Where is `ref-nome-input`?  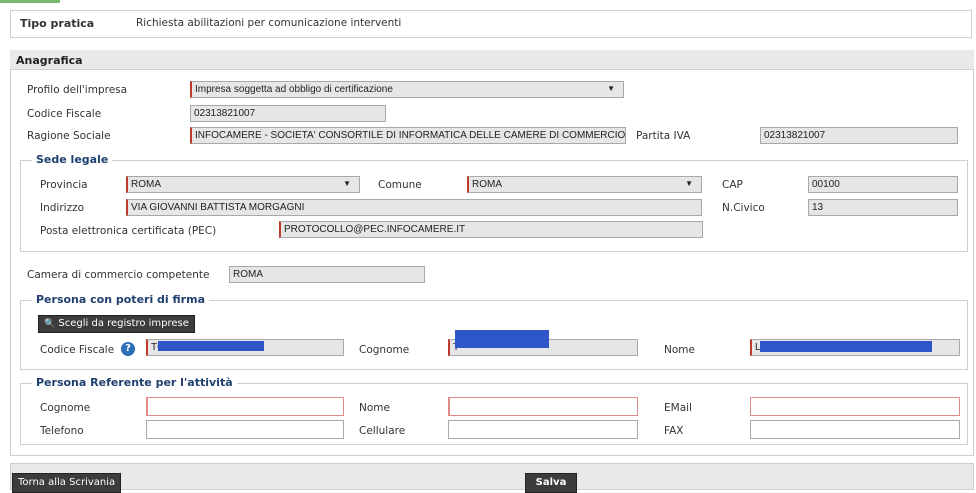 ref-nome-input is located at coordinates (543, 406).